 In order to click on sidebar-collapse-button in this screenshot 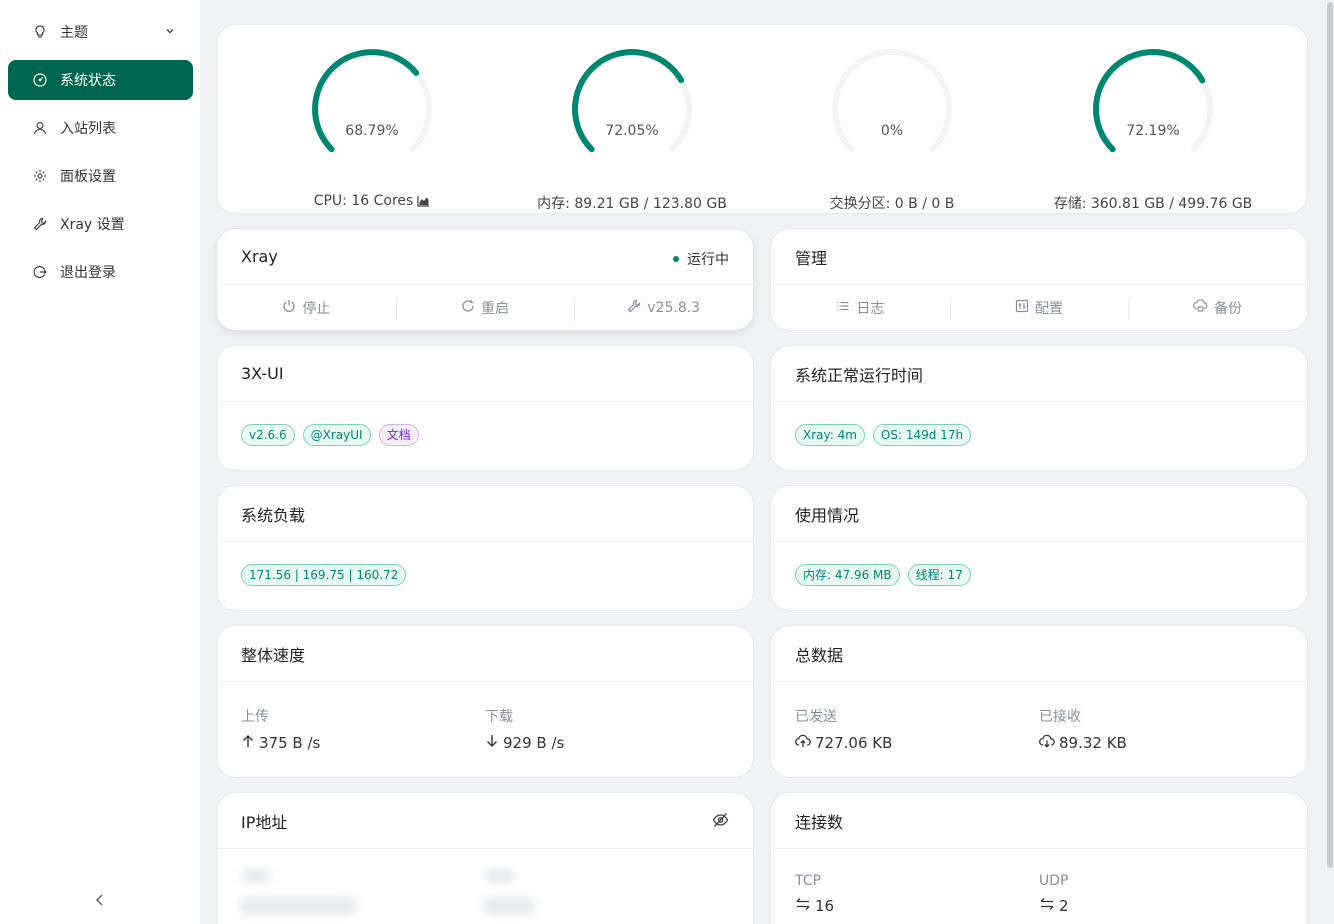, I will do `click(100, 900)`.